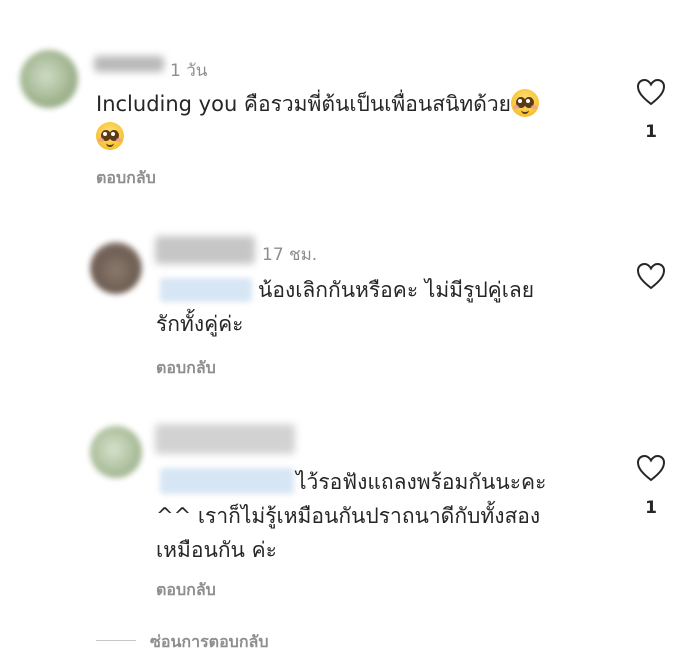 The width and height of the screenshot is (700, 663). Describe the element at coordinates (200, 324) in the screenshot. I see `comment-text-line: รักทั้งคู่ค่ะ` at that location.